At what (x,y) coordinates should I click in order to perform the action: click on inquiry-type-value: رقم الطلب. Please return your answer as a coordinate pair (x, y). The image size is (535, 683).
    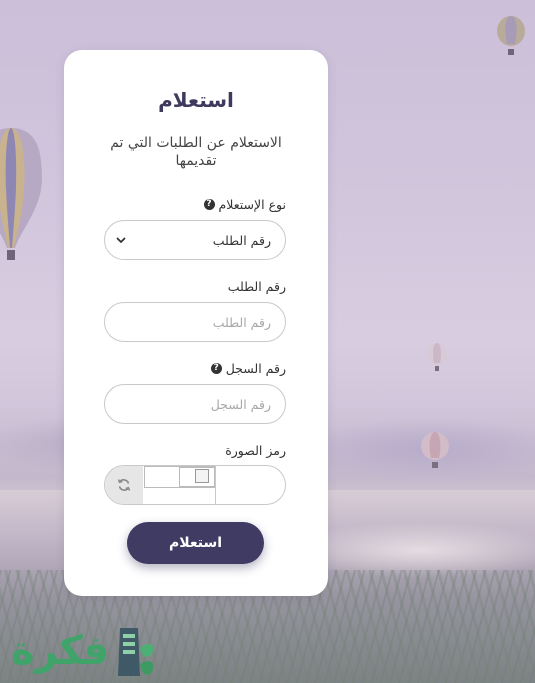
    Looking at the image, I should click on (241, 240).